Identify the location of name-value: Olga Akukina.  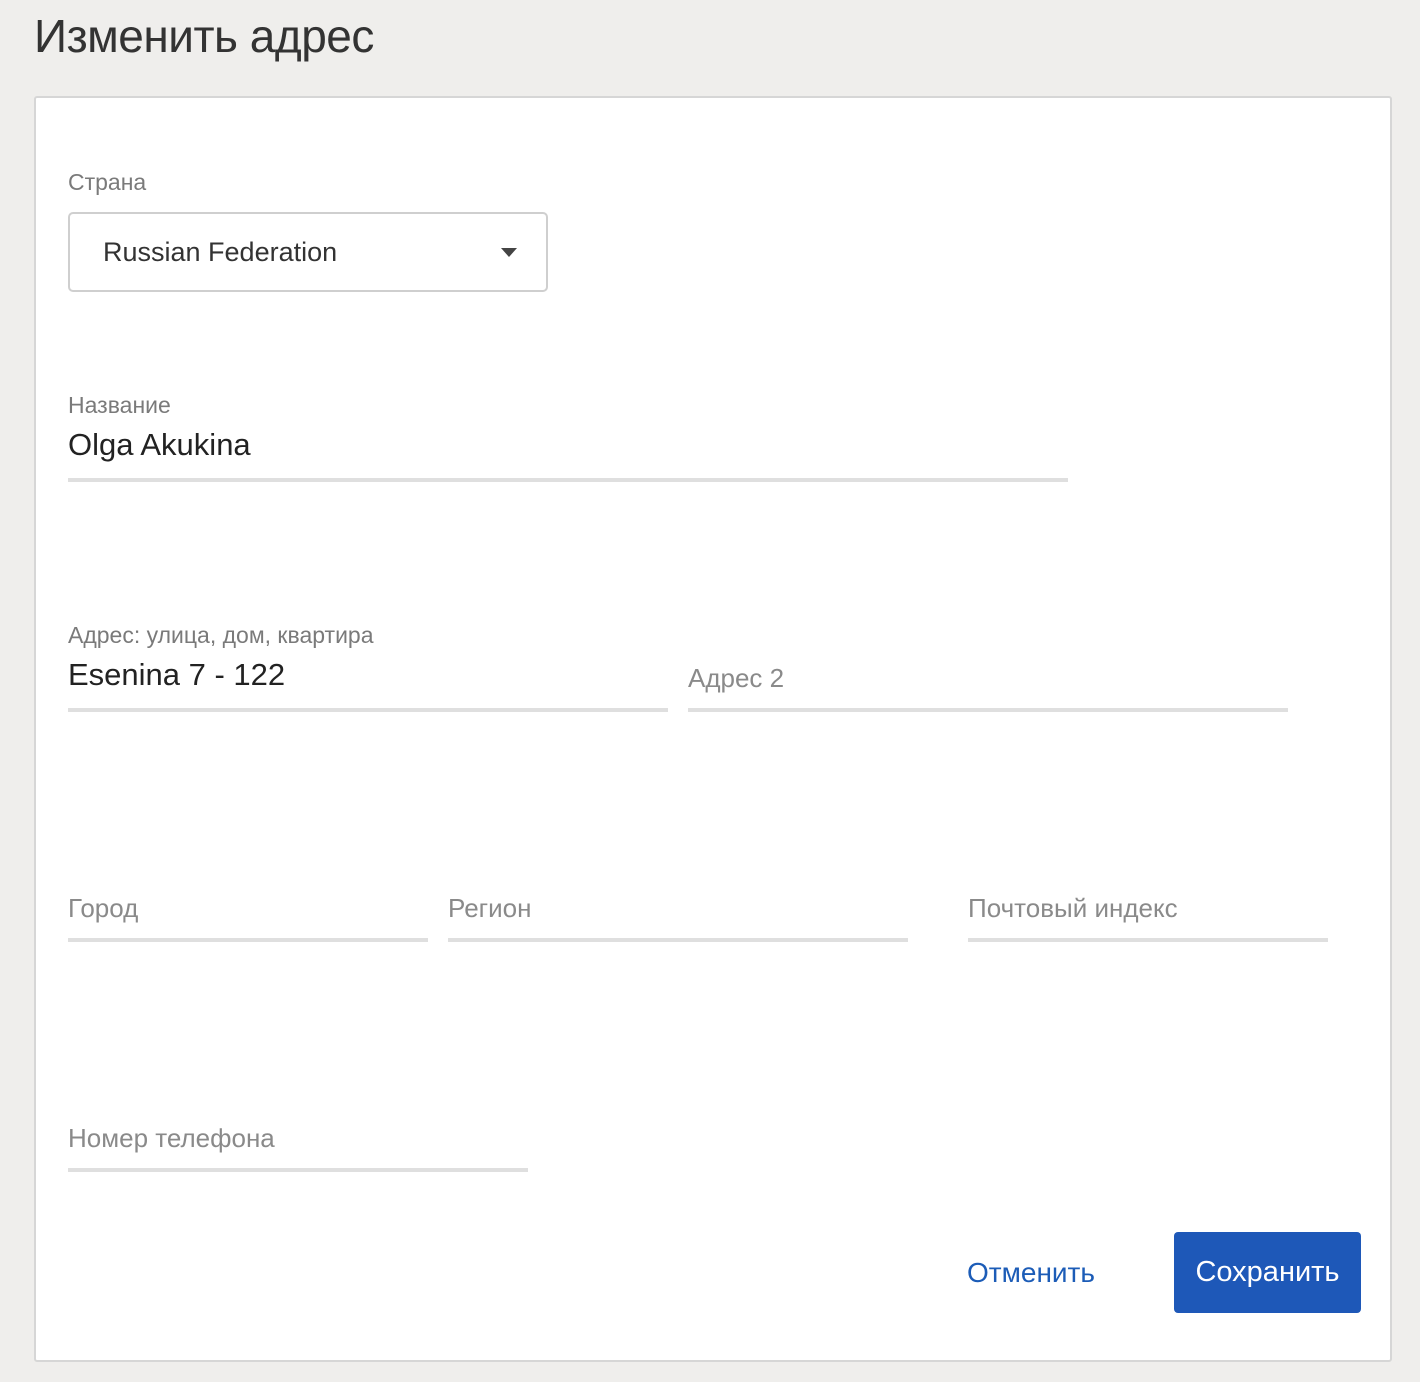
(159, 444).